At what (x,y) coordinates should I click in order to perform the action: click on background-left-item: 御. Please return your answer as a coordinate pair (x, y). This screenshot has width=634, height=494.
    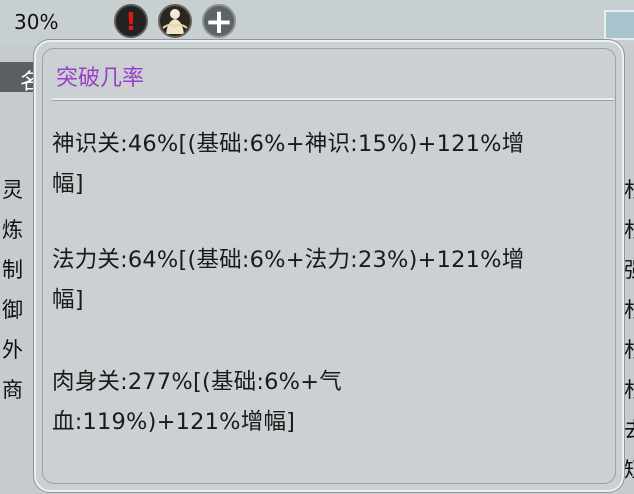
    Looking at the image, I should click on (12, 310).